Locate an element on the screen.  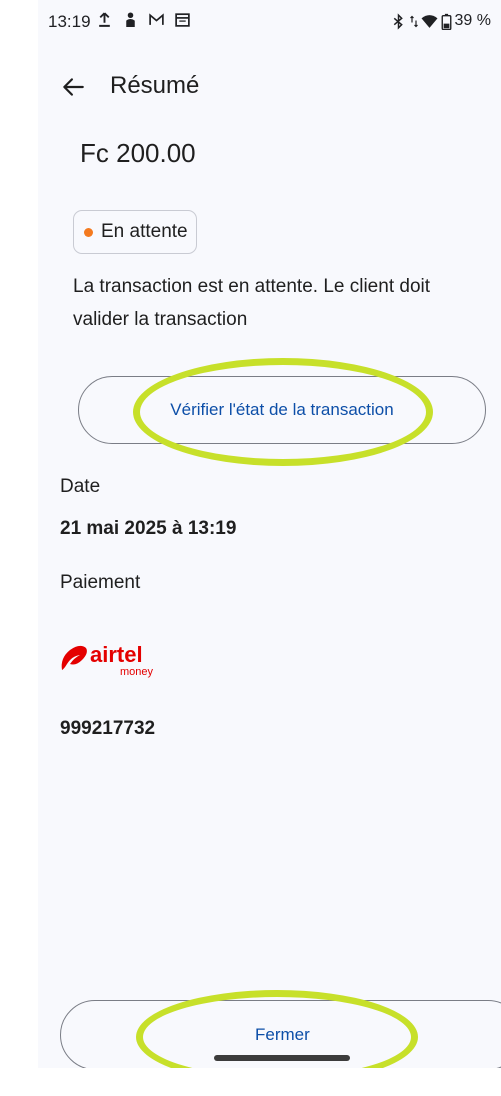
airtel-logo-icon: airtel money is located at coordinates (107, 660).